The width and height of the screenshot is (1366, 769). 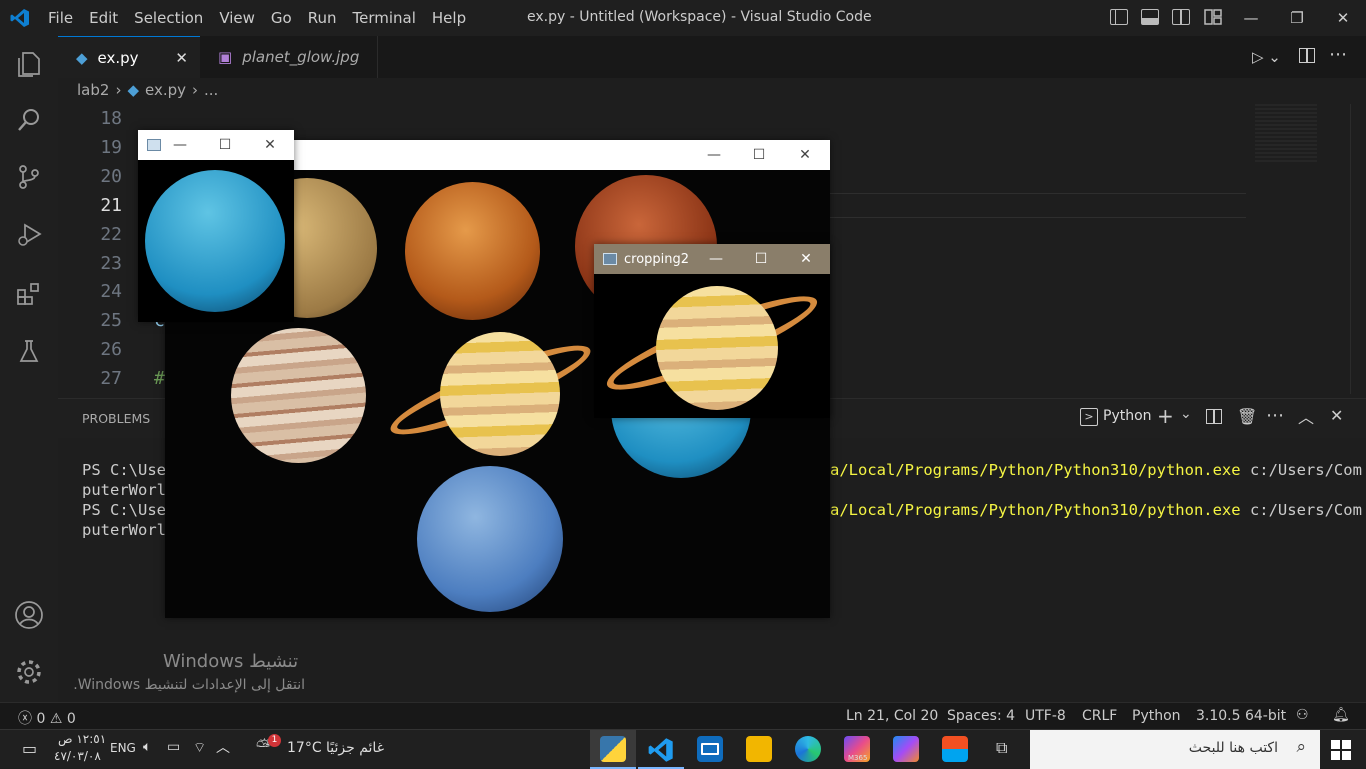 I want to click on feedback-icon: ⚇, so click(x=1302, y=715).